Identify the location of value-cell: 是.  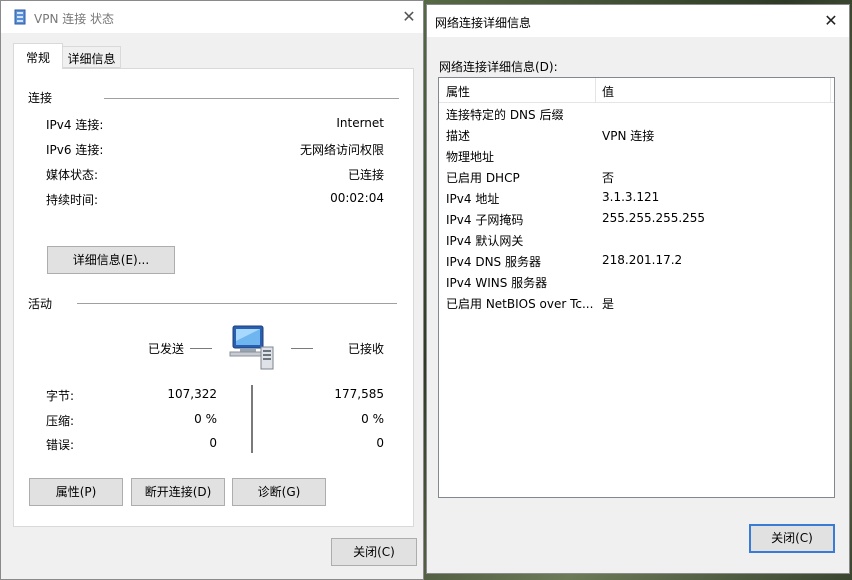
(608, 304).